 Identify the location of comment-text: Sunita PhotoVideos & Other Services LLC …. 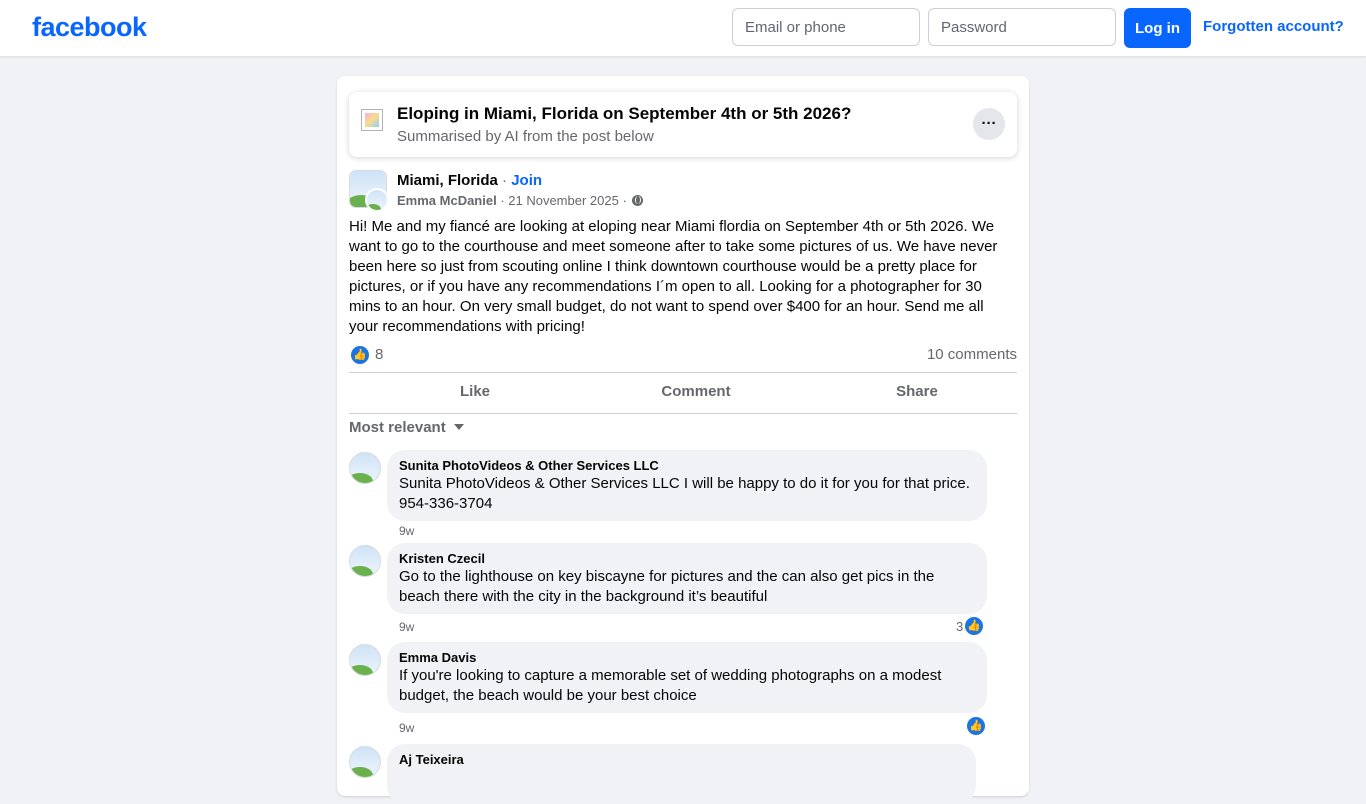
(684, 493).